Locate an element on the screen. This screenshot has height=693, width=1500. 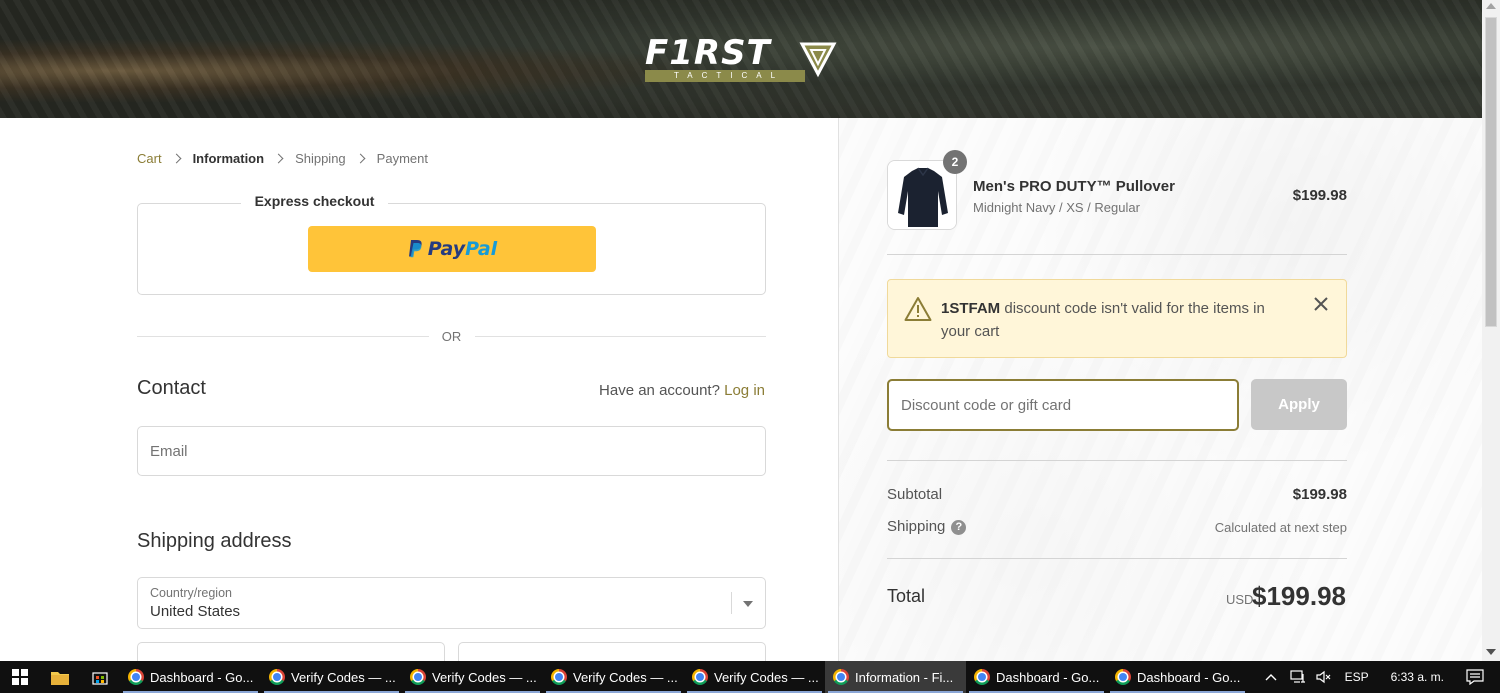
taskbar-clock: 6:33 a. m. is located at coordinates (1417, 677).